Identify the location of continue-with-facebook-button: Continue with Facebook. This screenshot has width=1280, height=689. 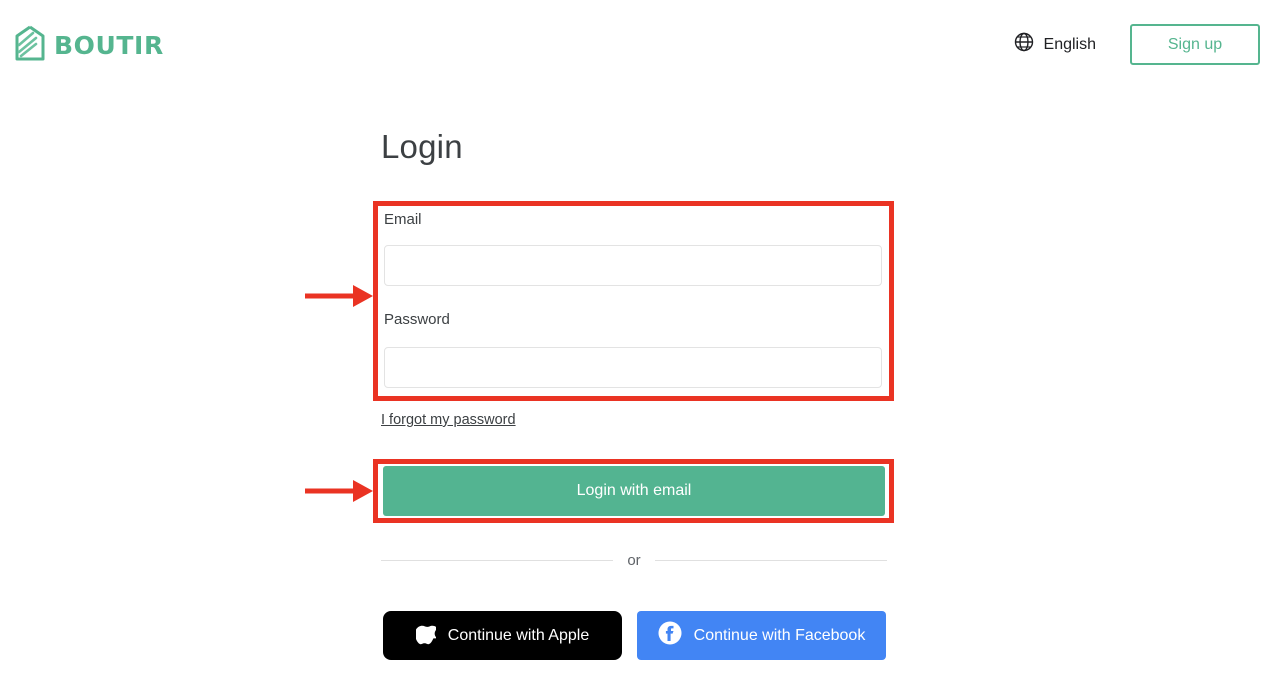
(761, 635).